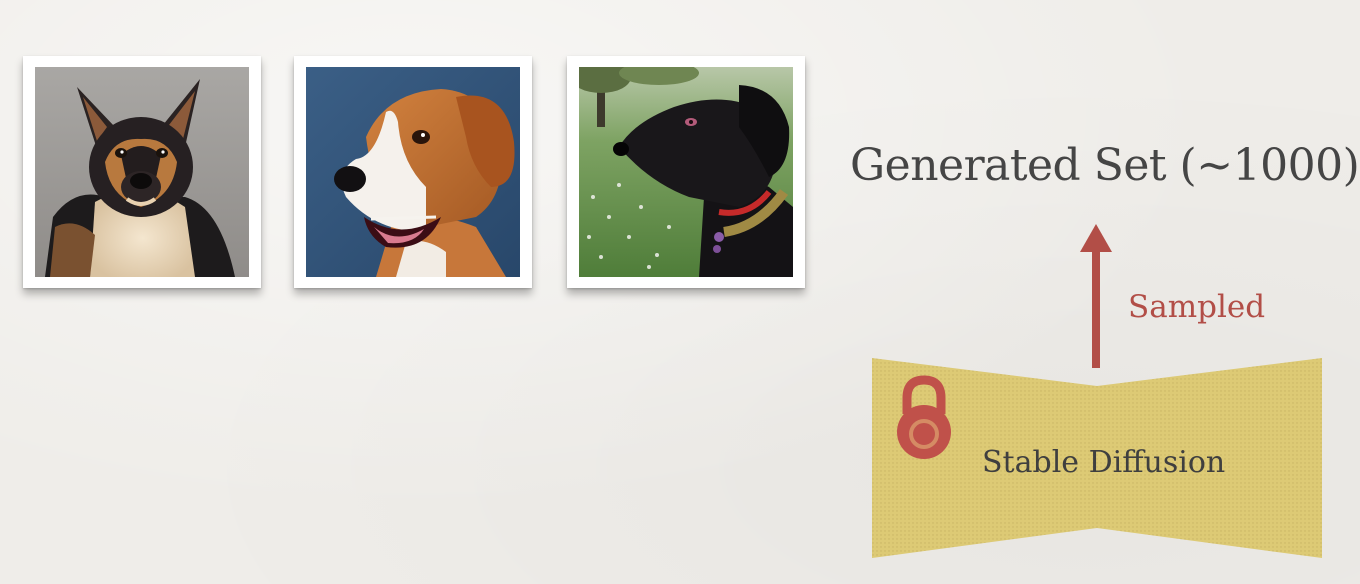 The image size is (1360, 584). I want to click on dog-photo-beagle, so click(413, 172).